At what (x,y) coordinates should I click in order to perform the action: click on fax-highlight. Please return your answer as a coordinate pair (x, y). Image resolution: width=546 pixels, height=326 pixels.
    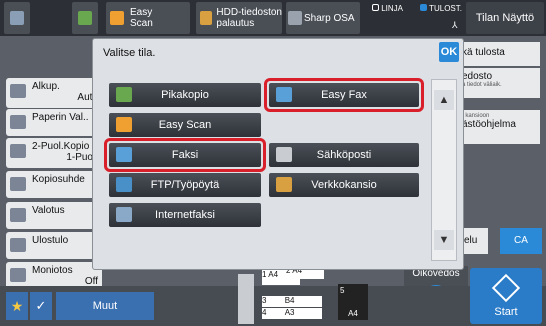
    Looking at the image, I should click on (185, 155).